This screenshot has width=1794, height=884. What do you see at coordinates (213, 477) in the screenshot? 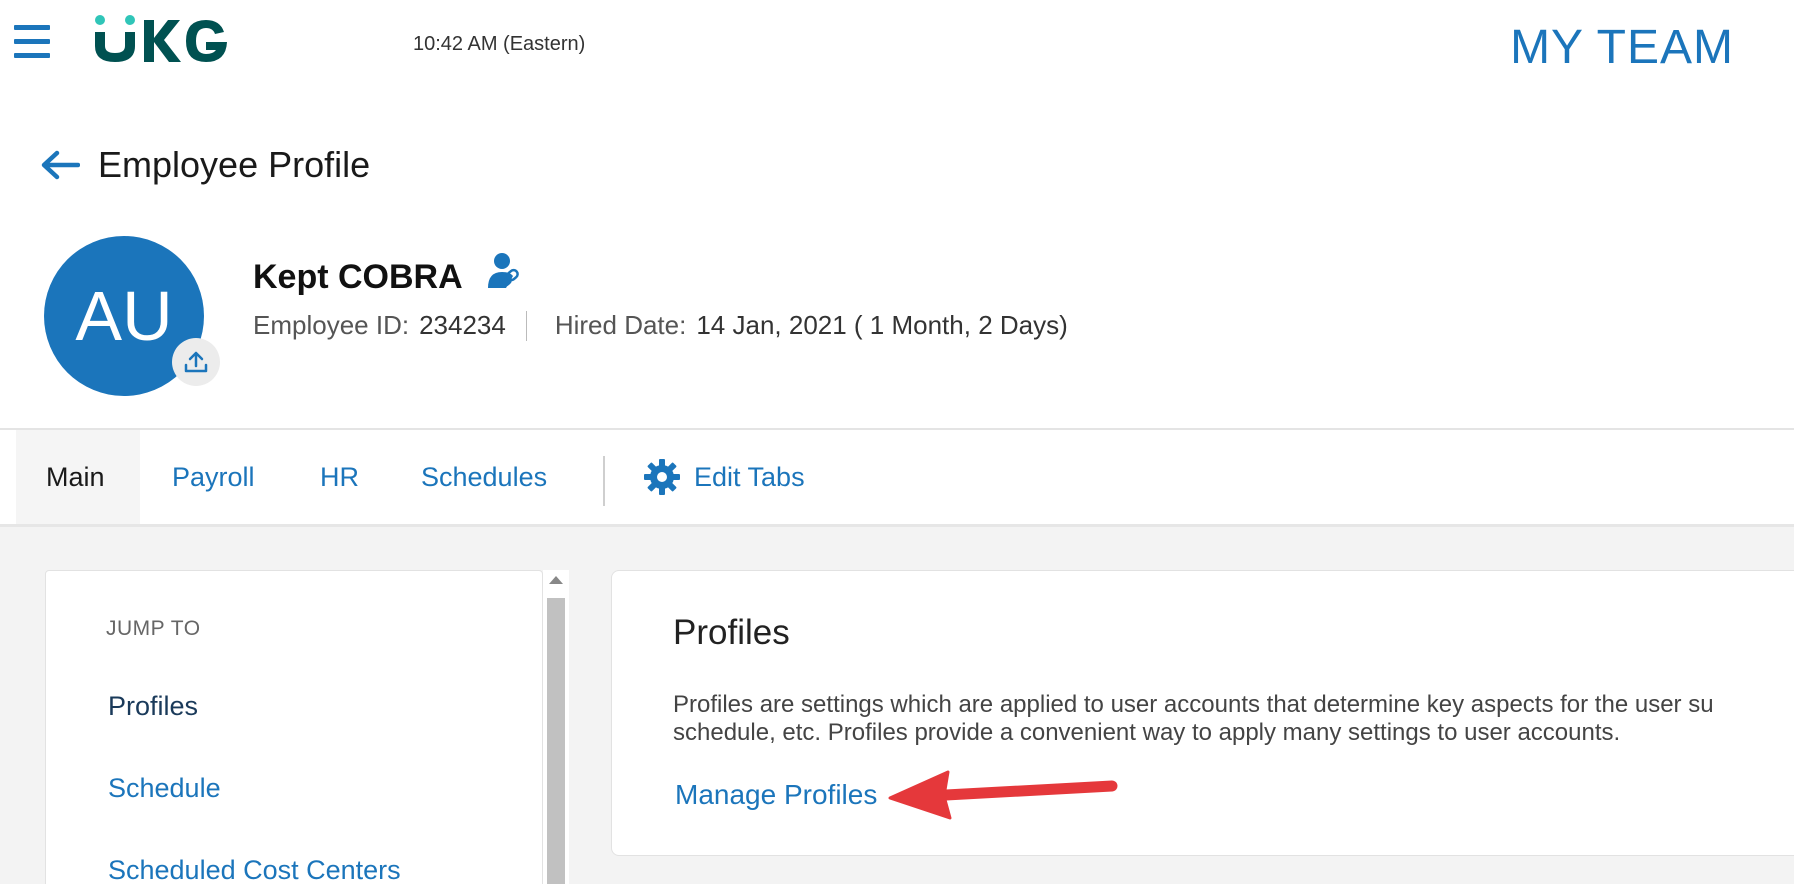
I see `tab-payroll: Payroll` at bounding box center [213, 477].